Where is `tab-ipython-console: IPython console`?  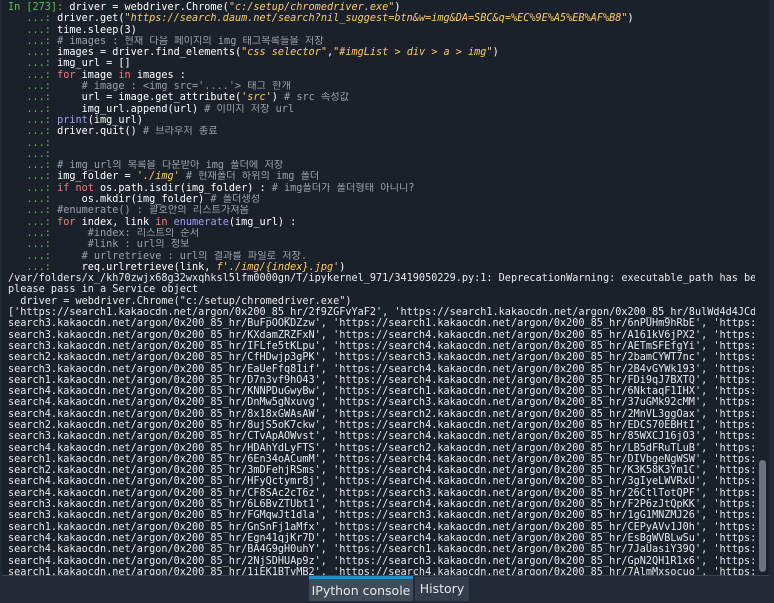
tab-ipython-console: IPython console is located at coordinates (361, 588).